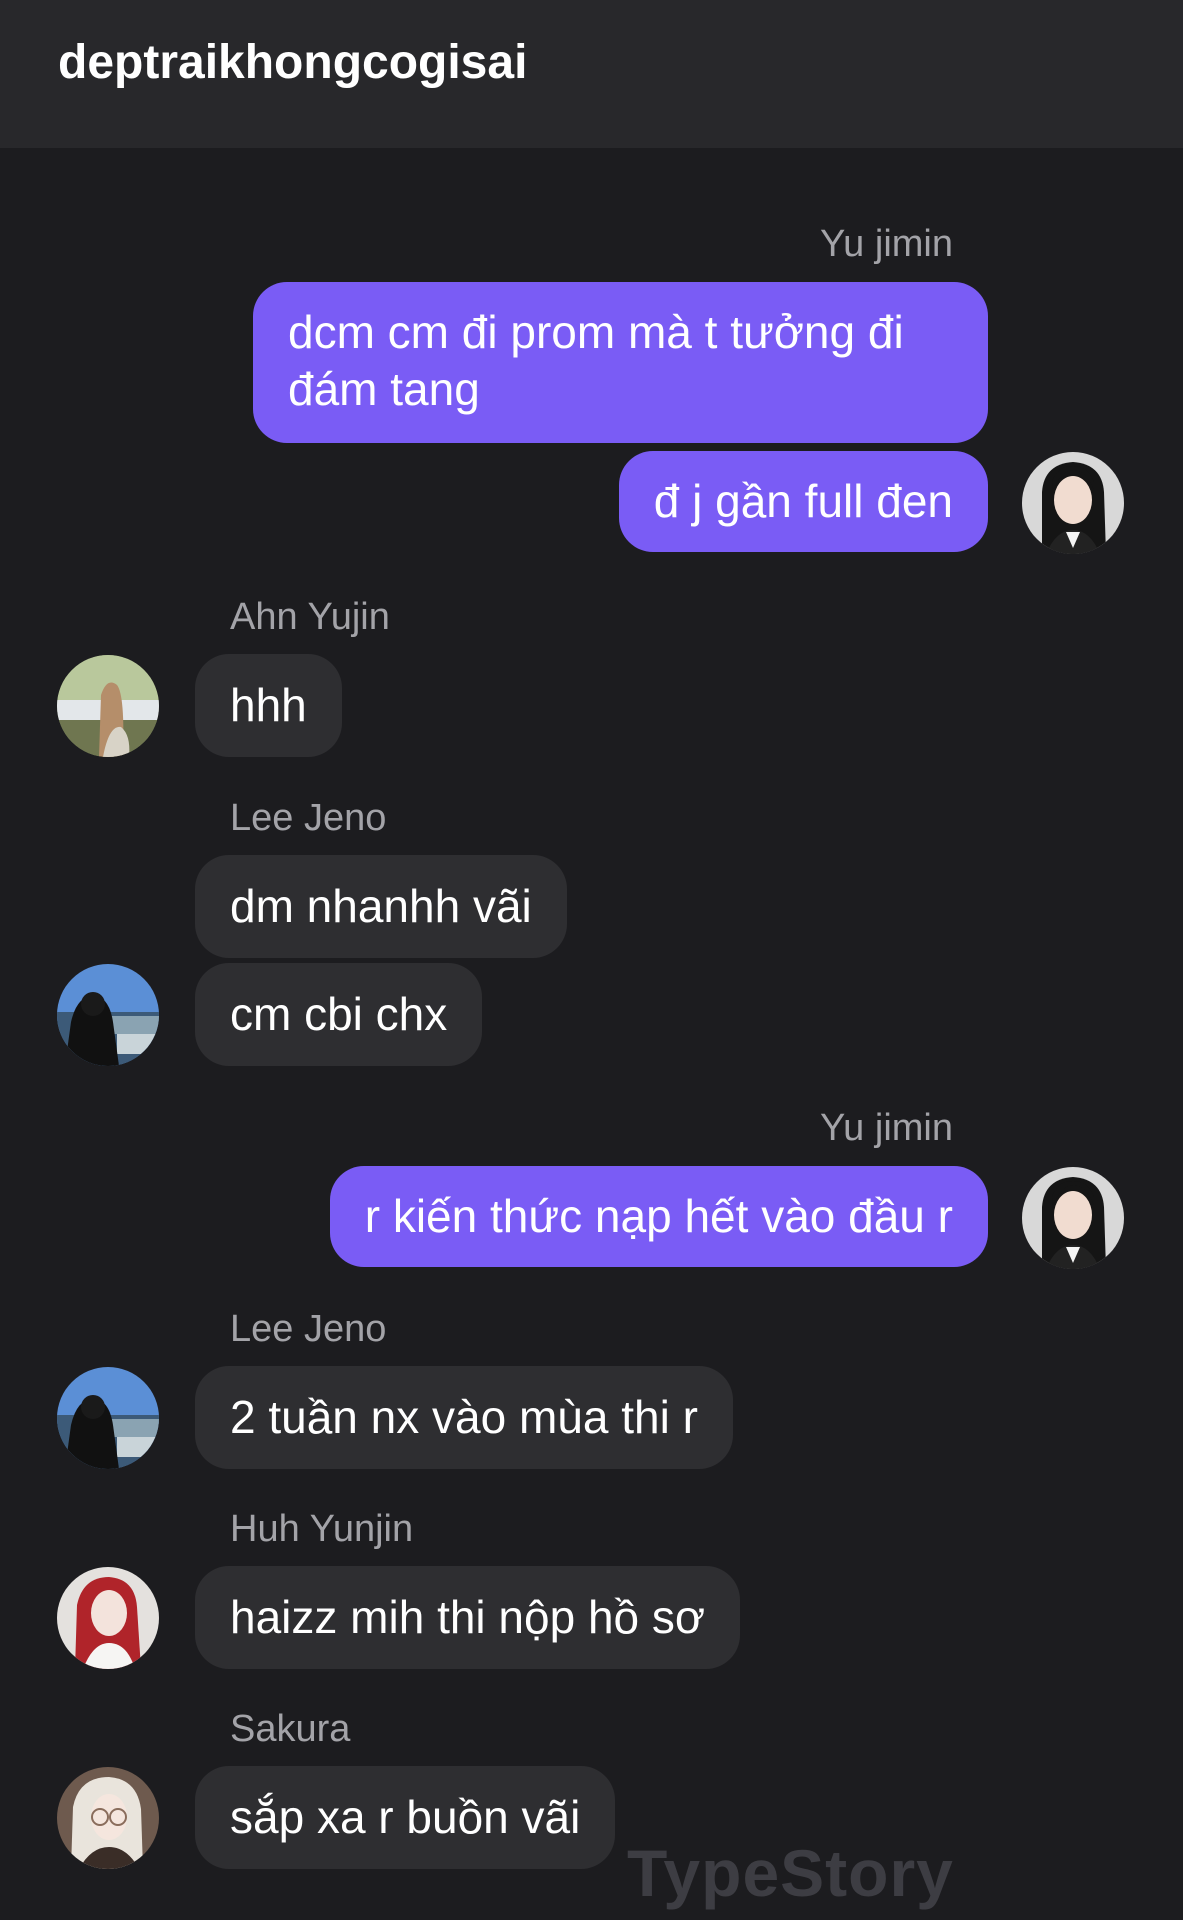 The image size is (1183, 1920). I want to click on message-bubble: sắp xa r buồn vãi, so click(405, 1817).